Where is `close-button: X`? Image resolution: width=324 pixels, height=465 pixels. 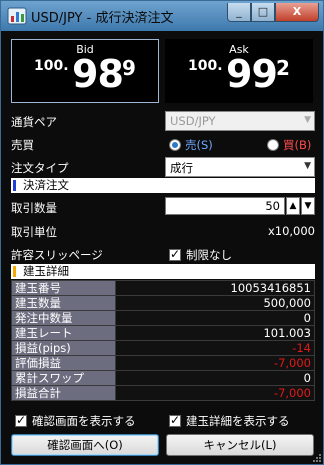 close-button: X is located at coordinates (297, 12).